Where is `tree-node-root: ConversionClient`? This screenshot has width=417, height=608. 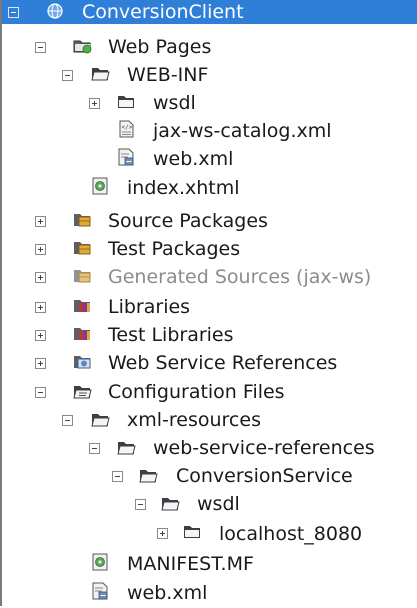 tree-node-root: ConversionClient is located at coordinates (208, 12).